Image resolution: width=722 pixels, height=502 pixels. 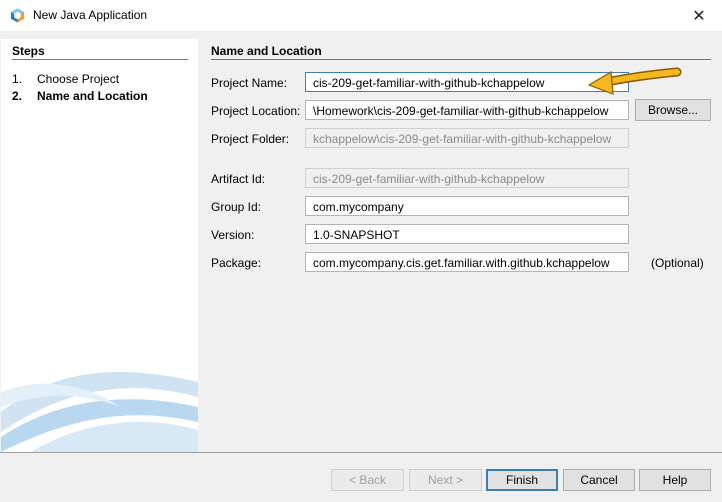 What do you see at coordinates (100, 59) in the screenshot?
I see `steps-divider` at bounding box center [100, 59].